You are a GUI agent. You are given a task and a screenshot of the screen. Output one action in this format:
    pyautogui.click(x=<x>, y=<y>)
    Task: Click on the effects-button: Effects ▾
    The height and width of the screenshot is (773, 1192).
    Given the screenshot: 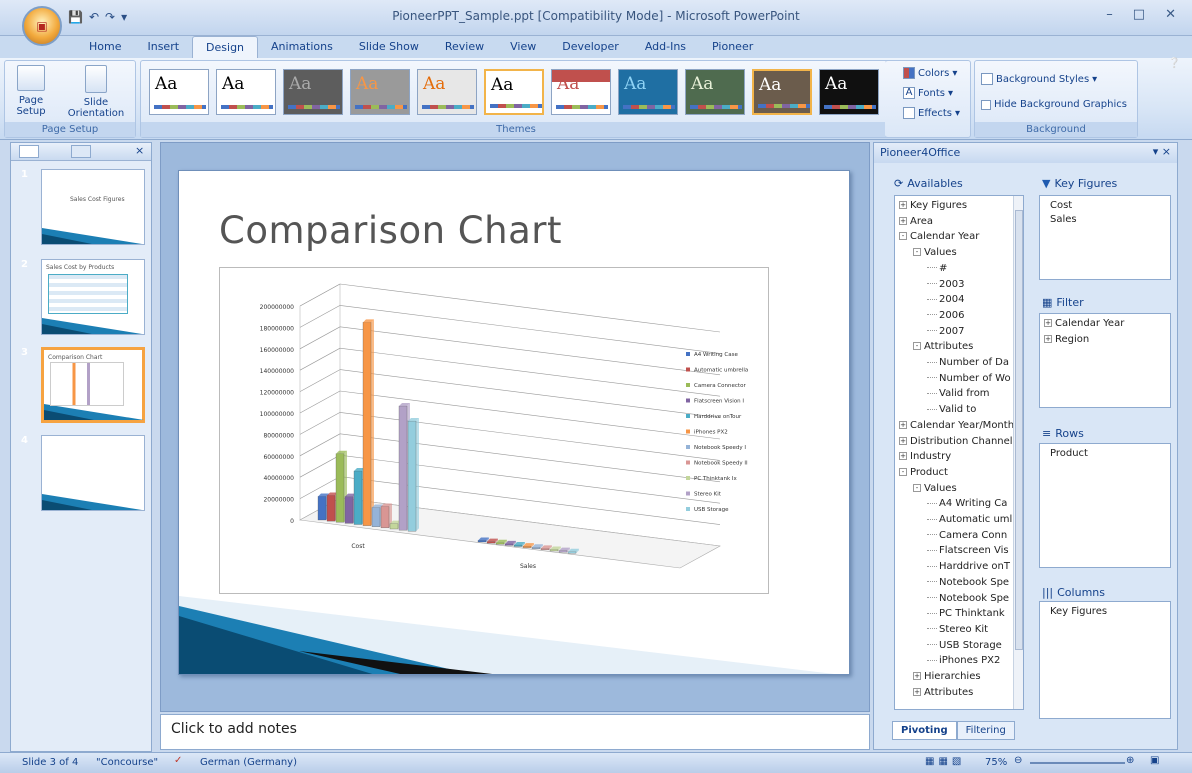 What is the action you would take?
    pyautogui.click(x=931, y=113)
    